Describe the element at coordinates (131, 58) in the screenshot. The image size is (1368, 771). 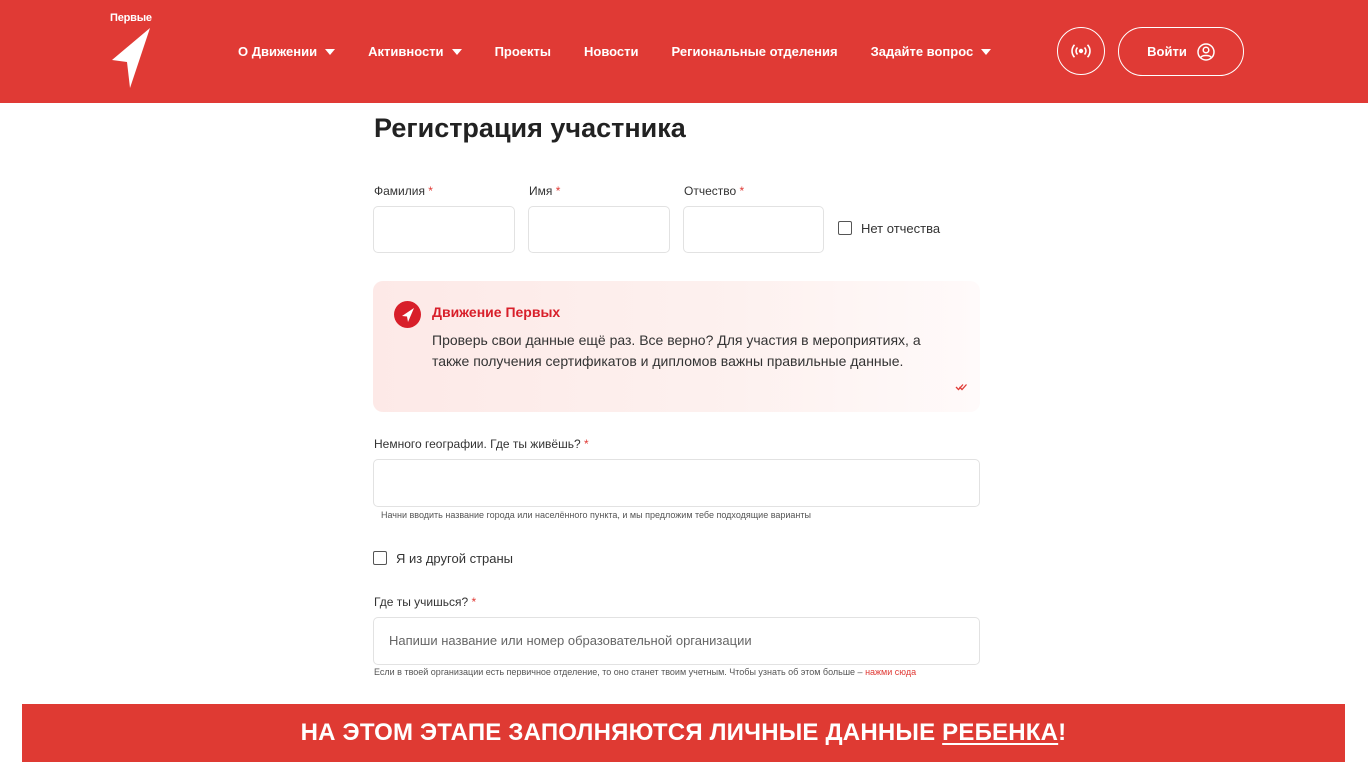
I see `logo-arrow-icon` at that location.